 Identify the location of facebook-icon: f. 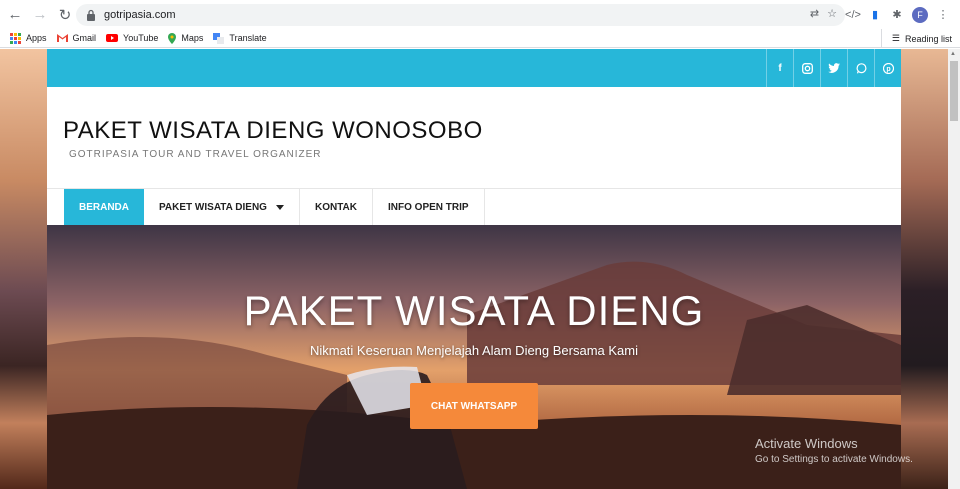
(779, 68).